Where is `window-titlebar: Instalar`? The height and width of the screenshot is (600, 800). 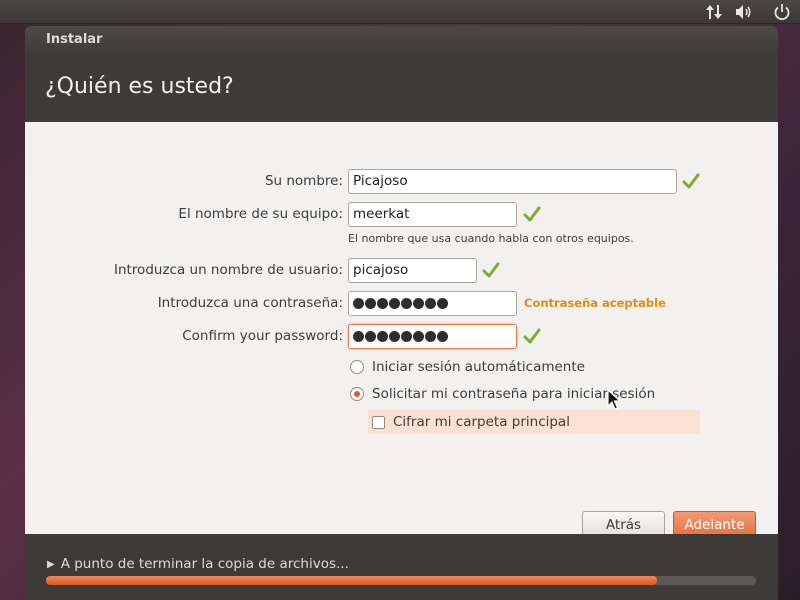
window-titlebar: Instalar is located at coordinates (401, 40).